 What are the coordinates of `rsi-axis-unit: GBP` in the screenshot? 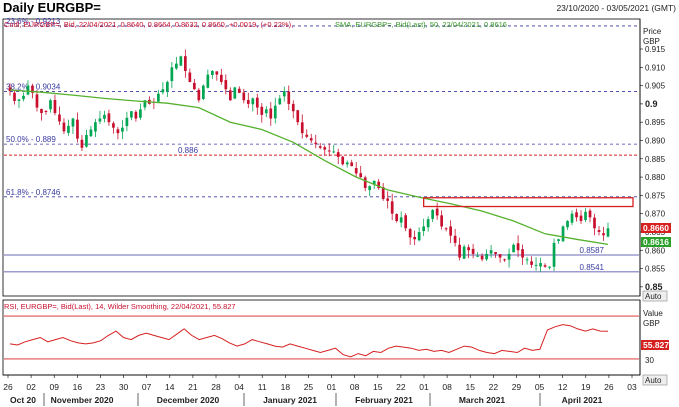 It's located at (651, 323).